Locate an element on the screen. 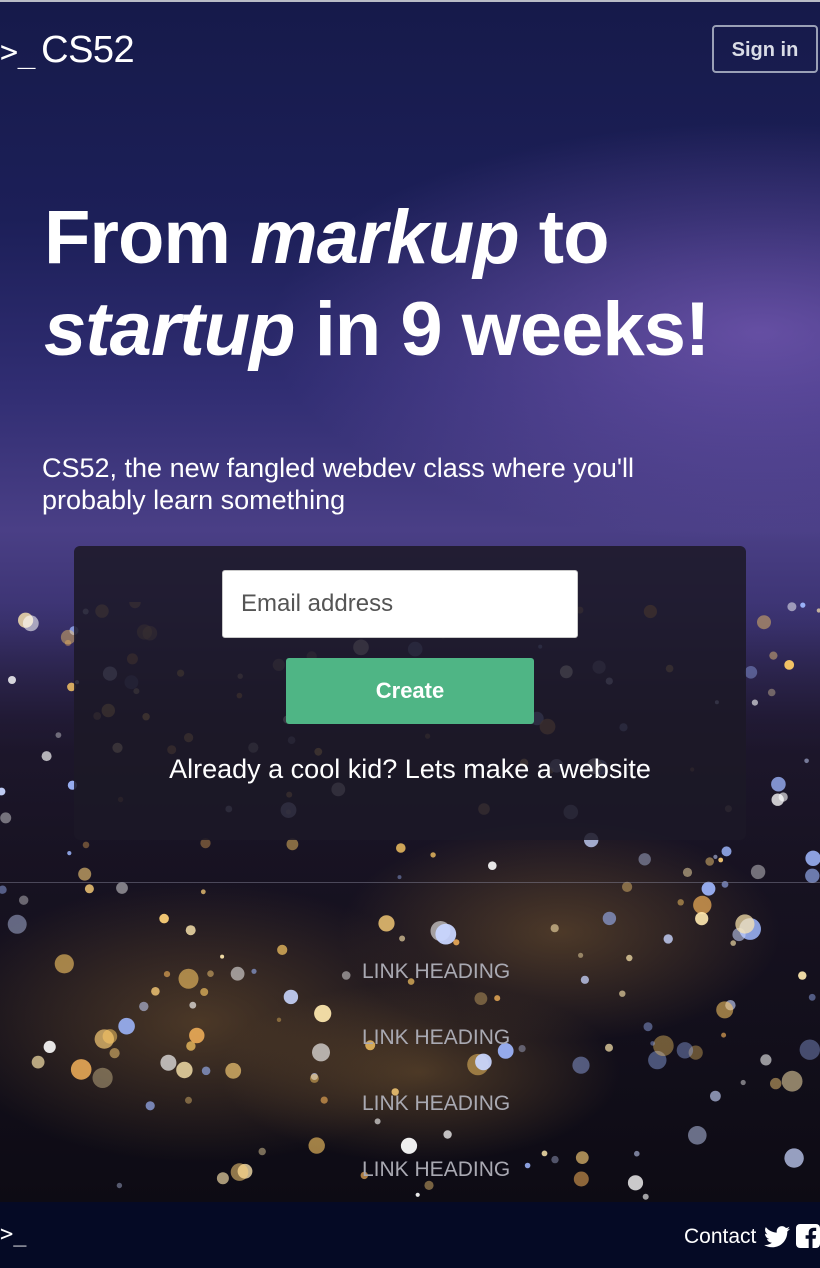 Image resolution: width=820 pixels, height=1268 pixels. headline-part: From is located at coordinates (147, 237).